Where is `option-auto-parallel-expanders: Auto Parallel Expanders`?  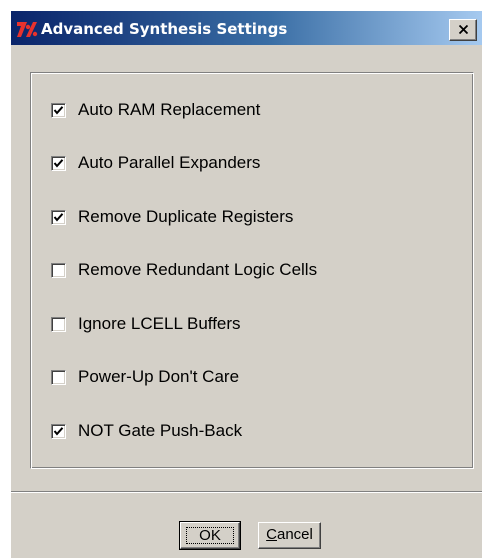
option-auto-parallel-expanders: Auto Parallel Expanders is located at coordinates (155, 163).